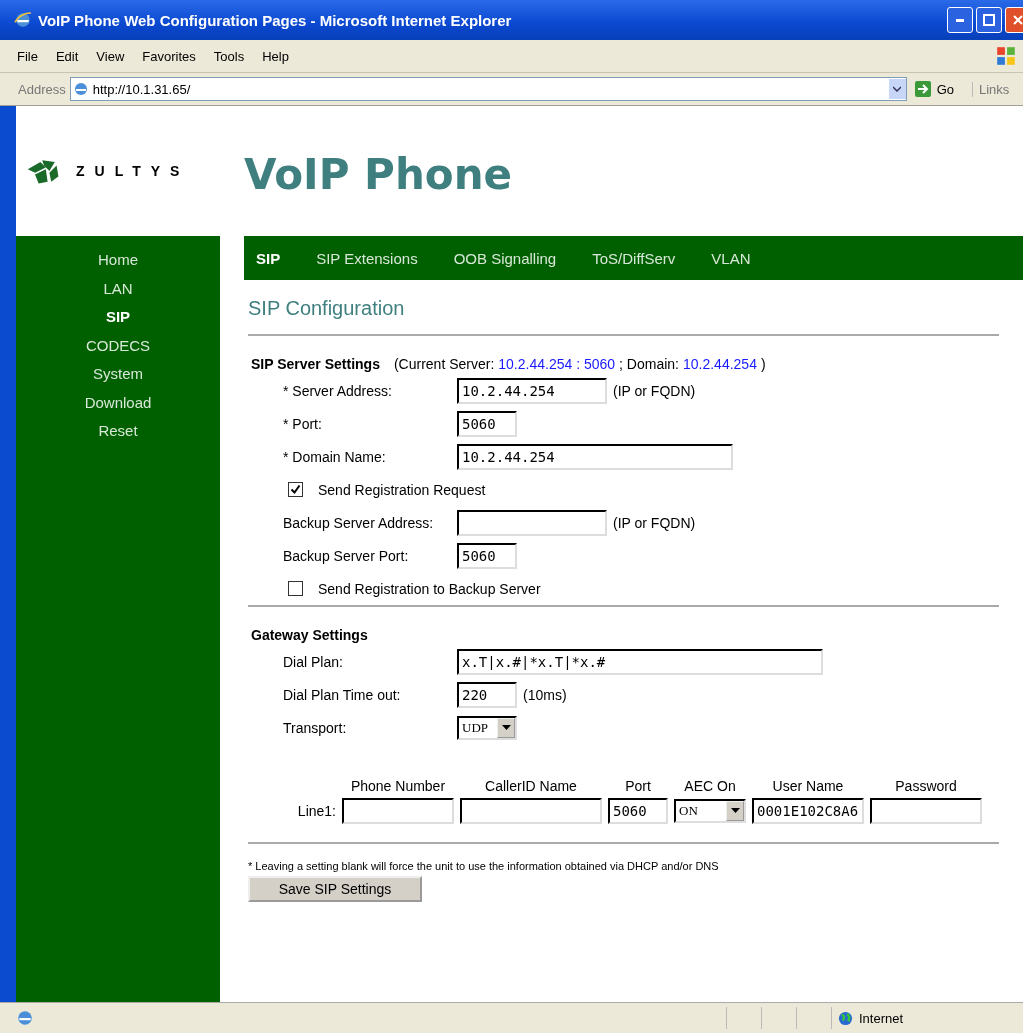  What do you see at coordinates (118, 345) in the screenshot?
I see `sidebar-link: CODECS` at bounding box center [118, 345].